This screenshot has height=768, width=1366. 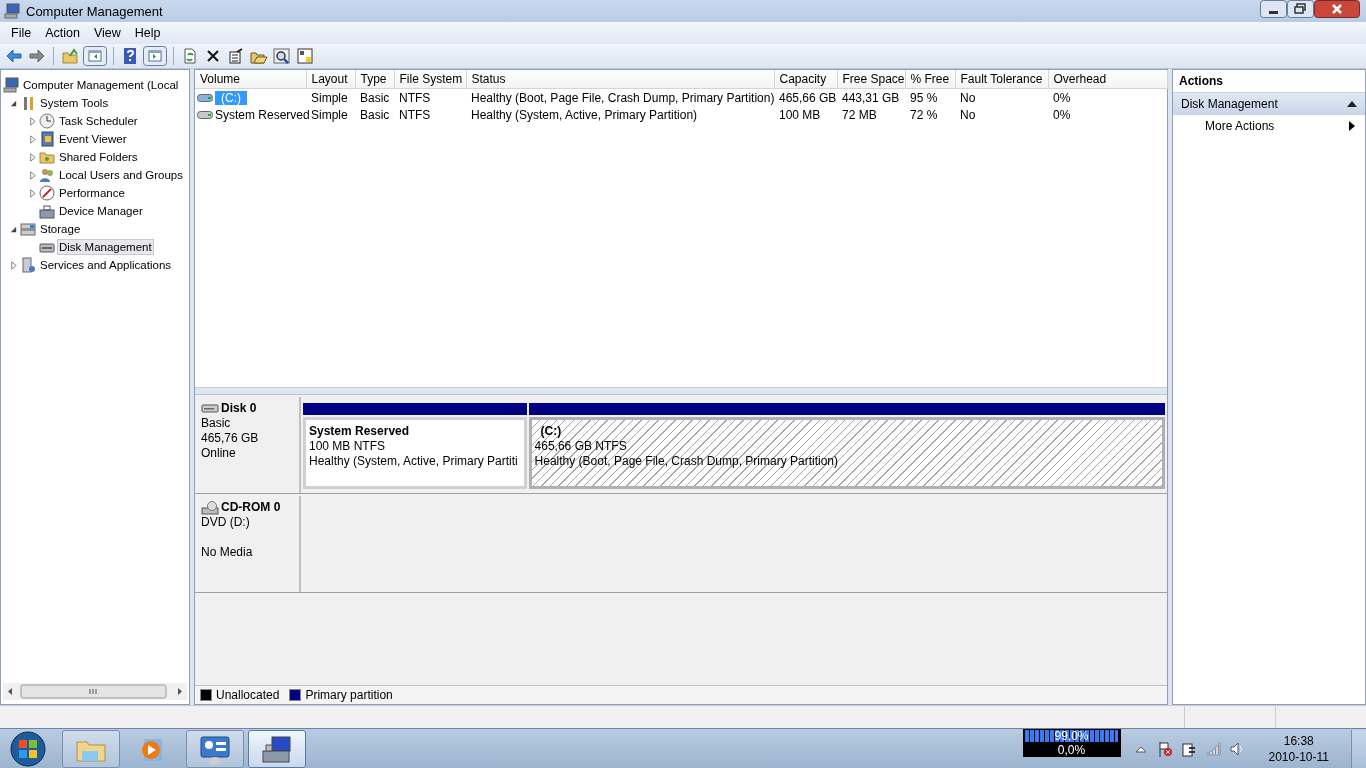 I want to click on flag-icon, so click(x=1164, y=748).